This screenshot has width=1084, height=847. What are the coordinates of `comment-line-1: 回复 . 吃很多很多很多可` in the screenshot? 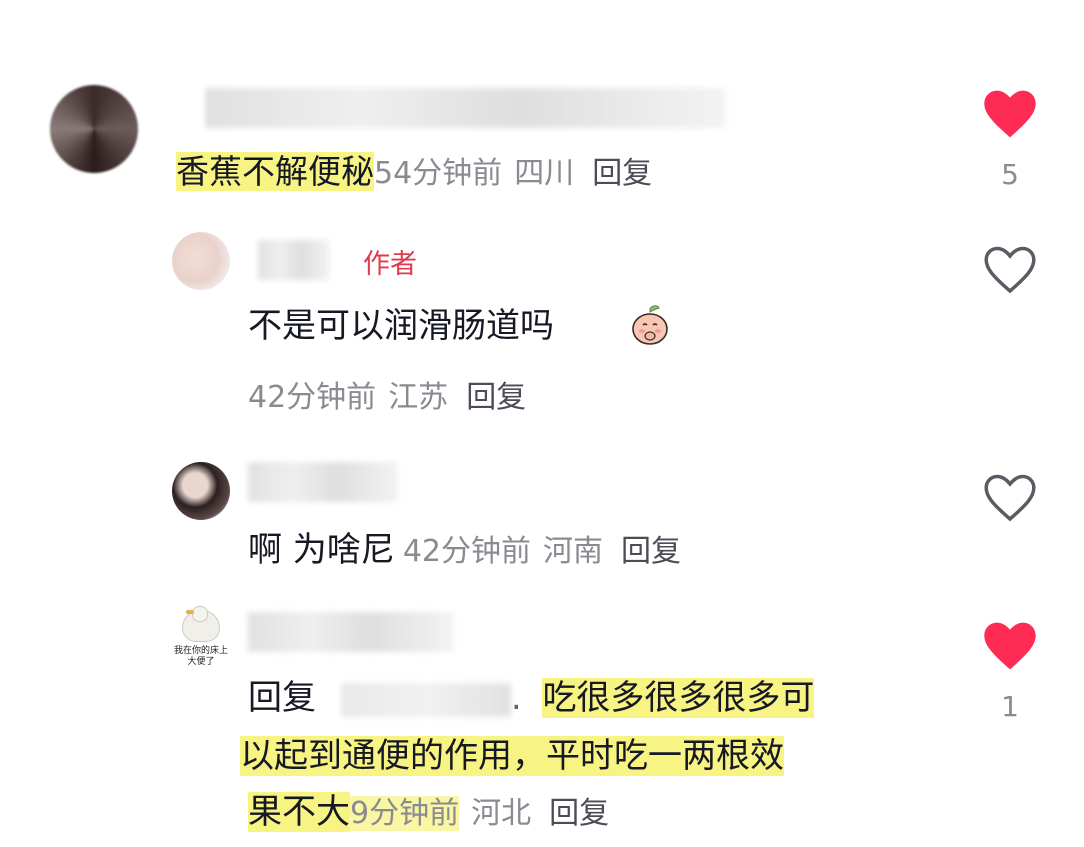 It's located at (531, 698).